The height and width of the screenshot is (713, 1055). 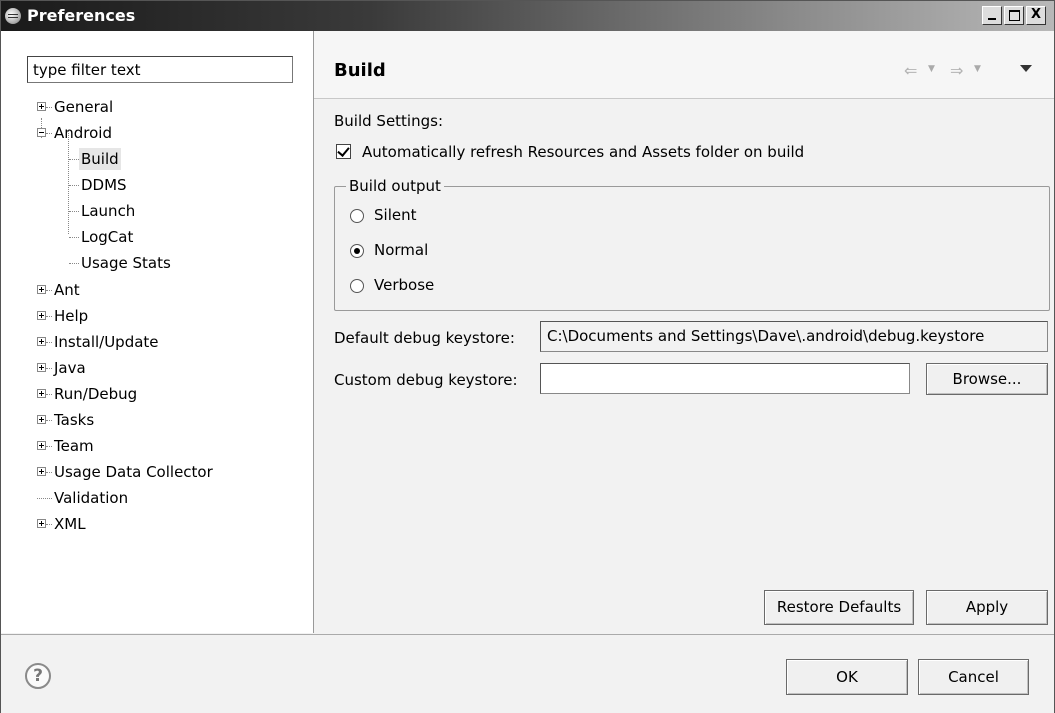 What do you see at coordinates (973, 677) in the screenshot?
I see `cancel-button: Cancel` at bounding box center [973, 677].